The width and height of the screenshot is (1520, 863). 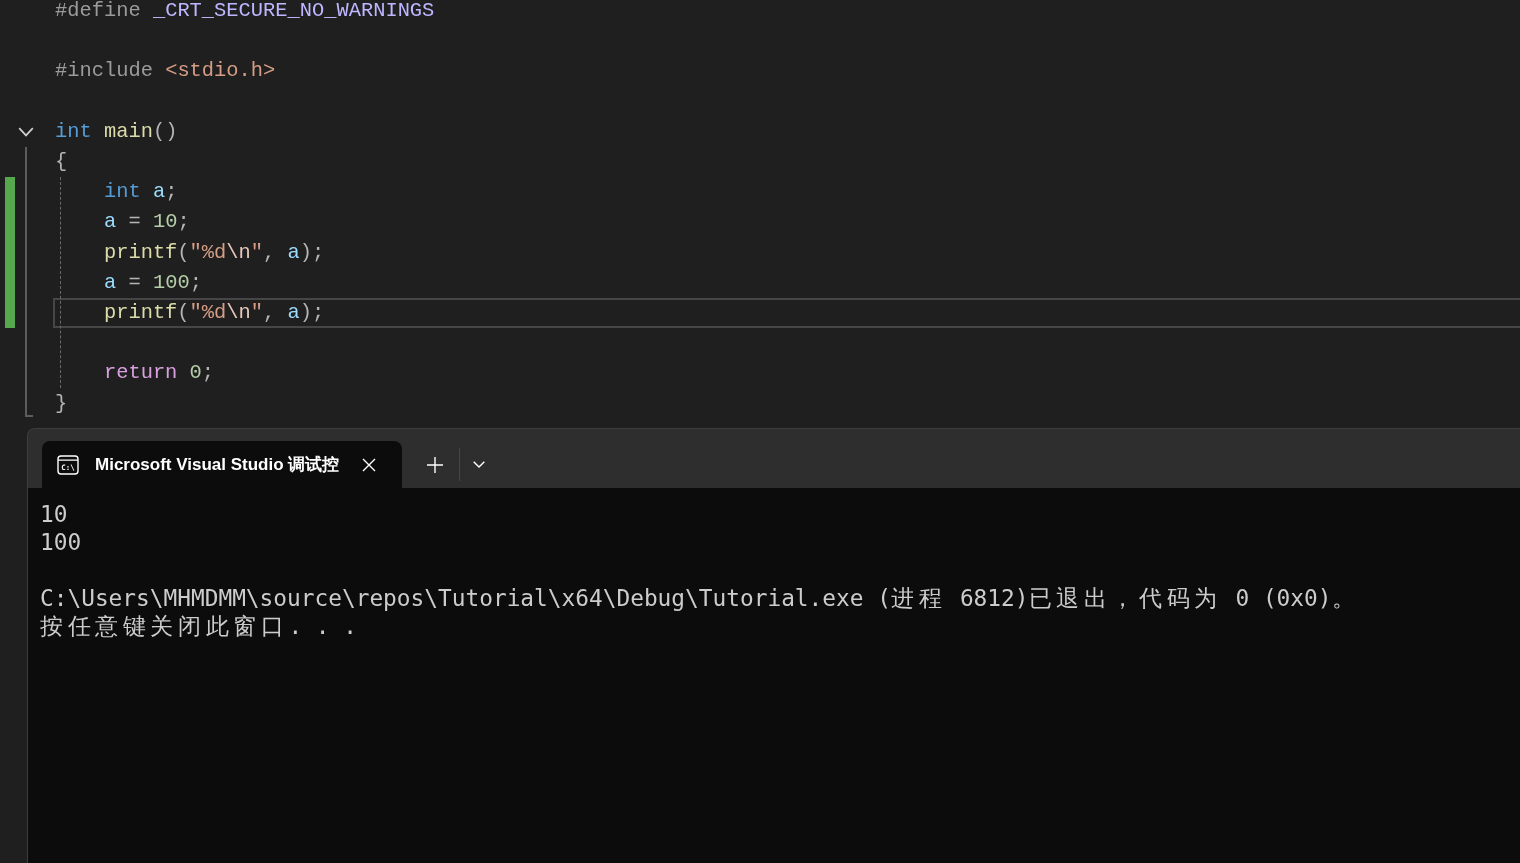 What do you see at coordinates (61, 162) in the screenshot?
I see `code-line: {` at bounding box center [61, 162].